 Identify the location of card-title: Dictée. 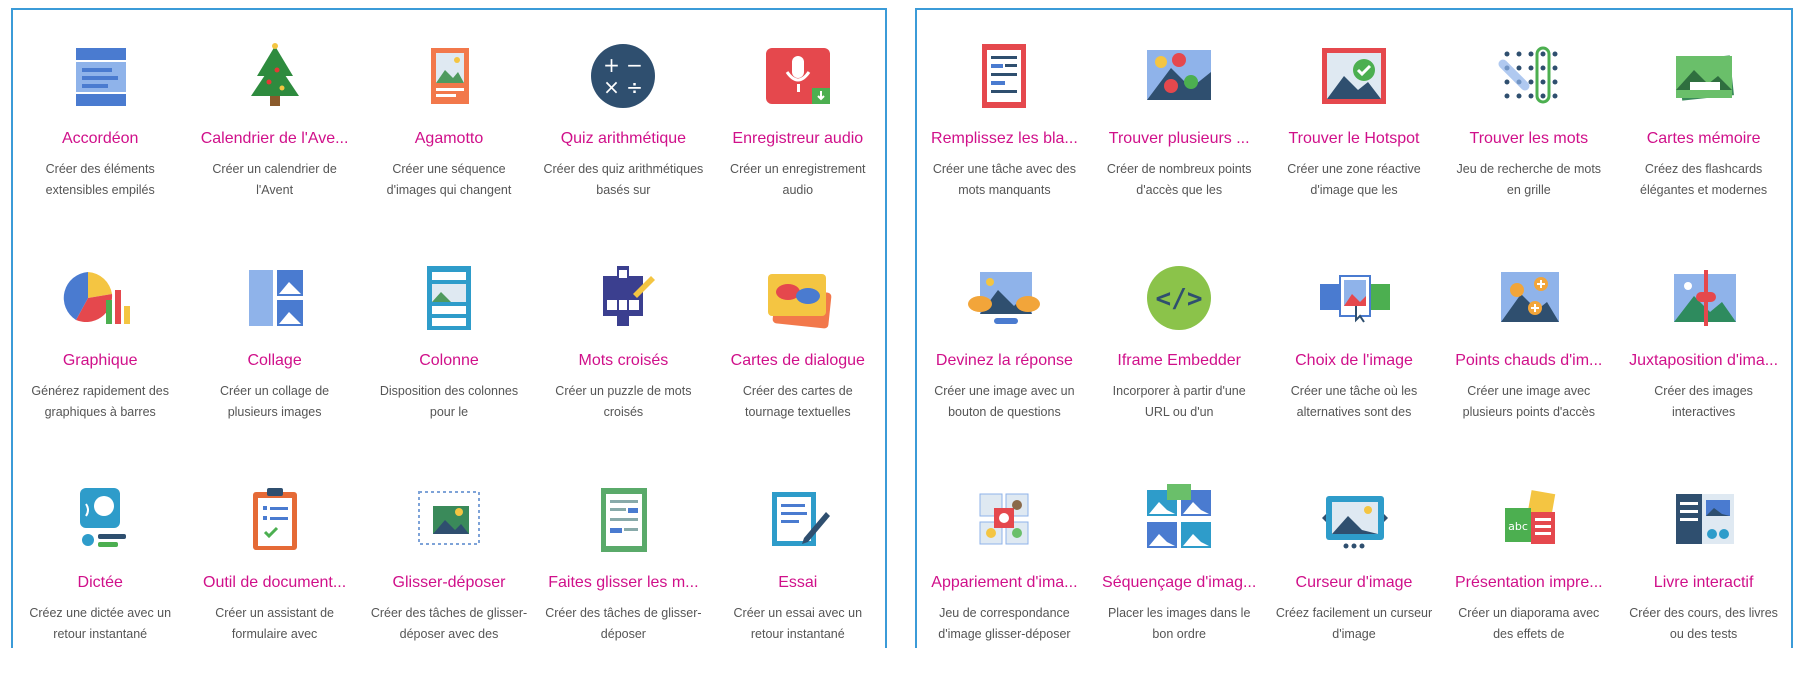
(100, 583).